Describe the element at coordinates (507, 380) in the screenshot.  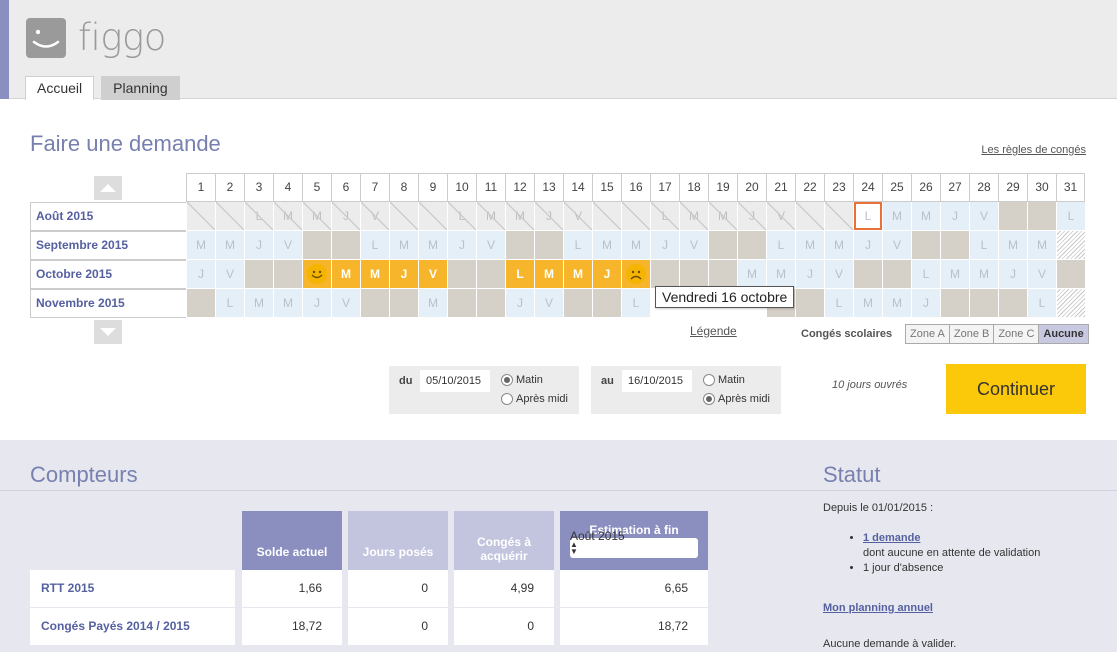
I see `start-matin-radio` at that location.